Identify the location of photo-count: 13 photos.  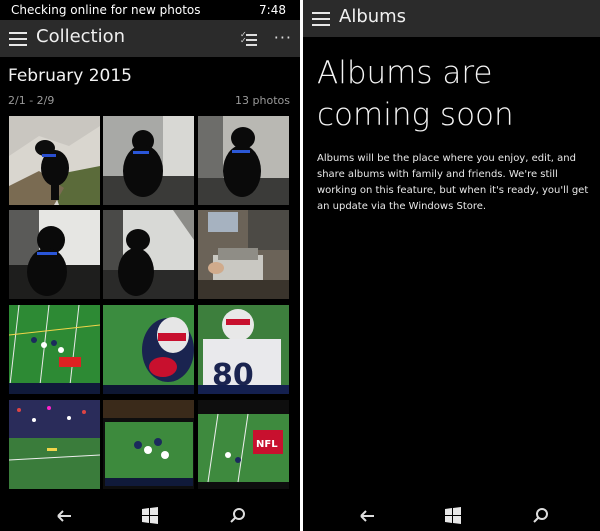
(262, 100).